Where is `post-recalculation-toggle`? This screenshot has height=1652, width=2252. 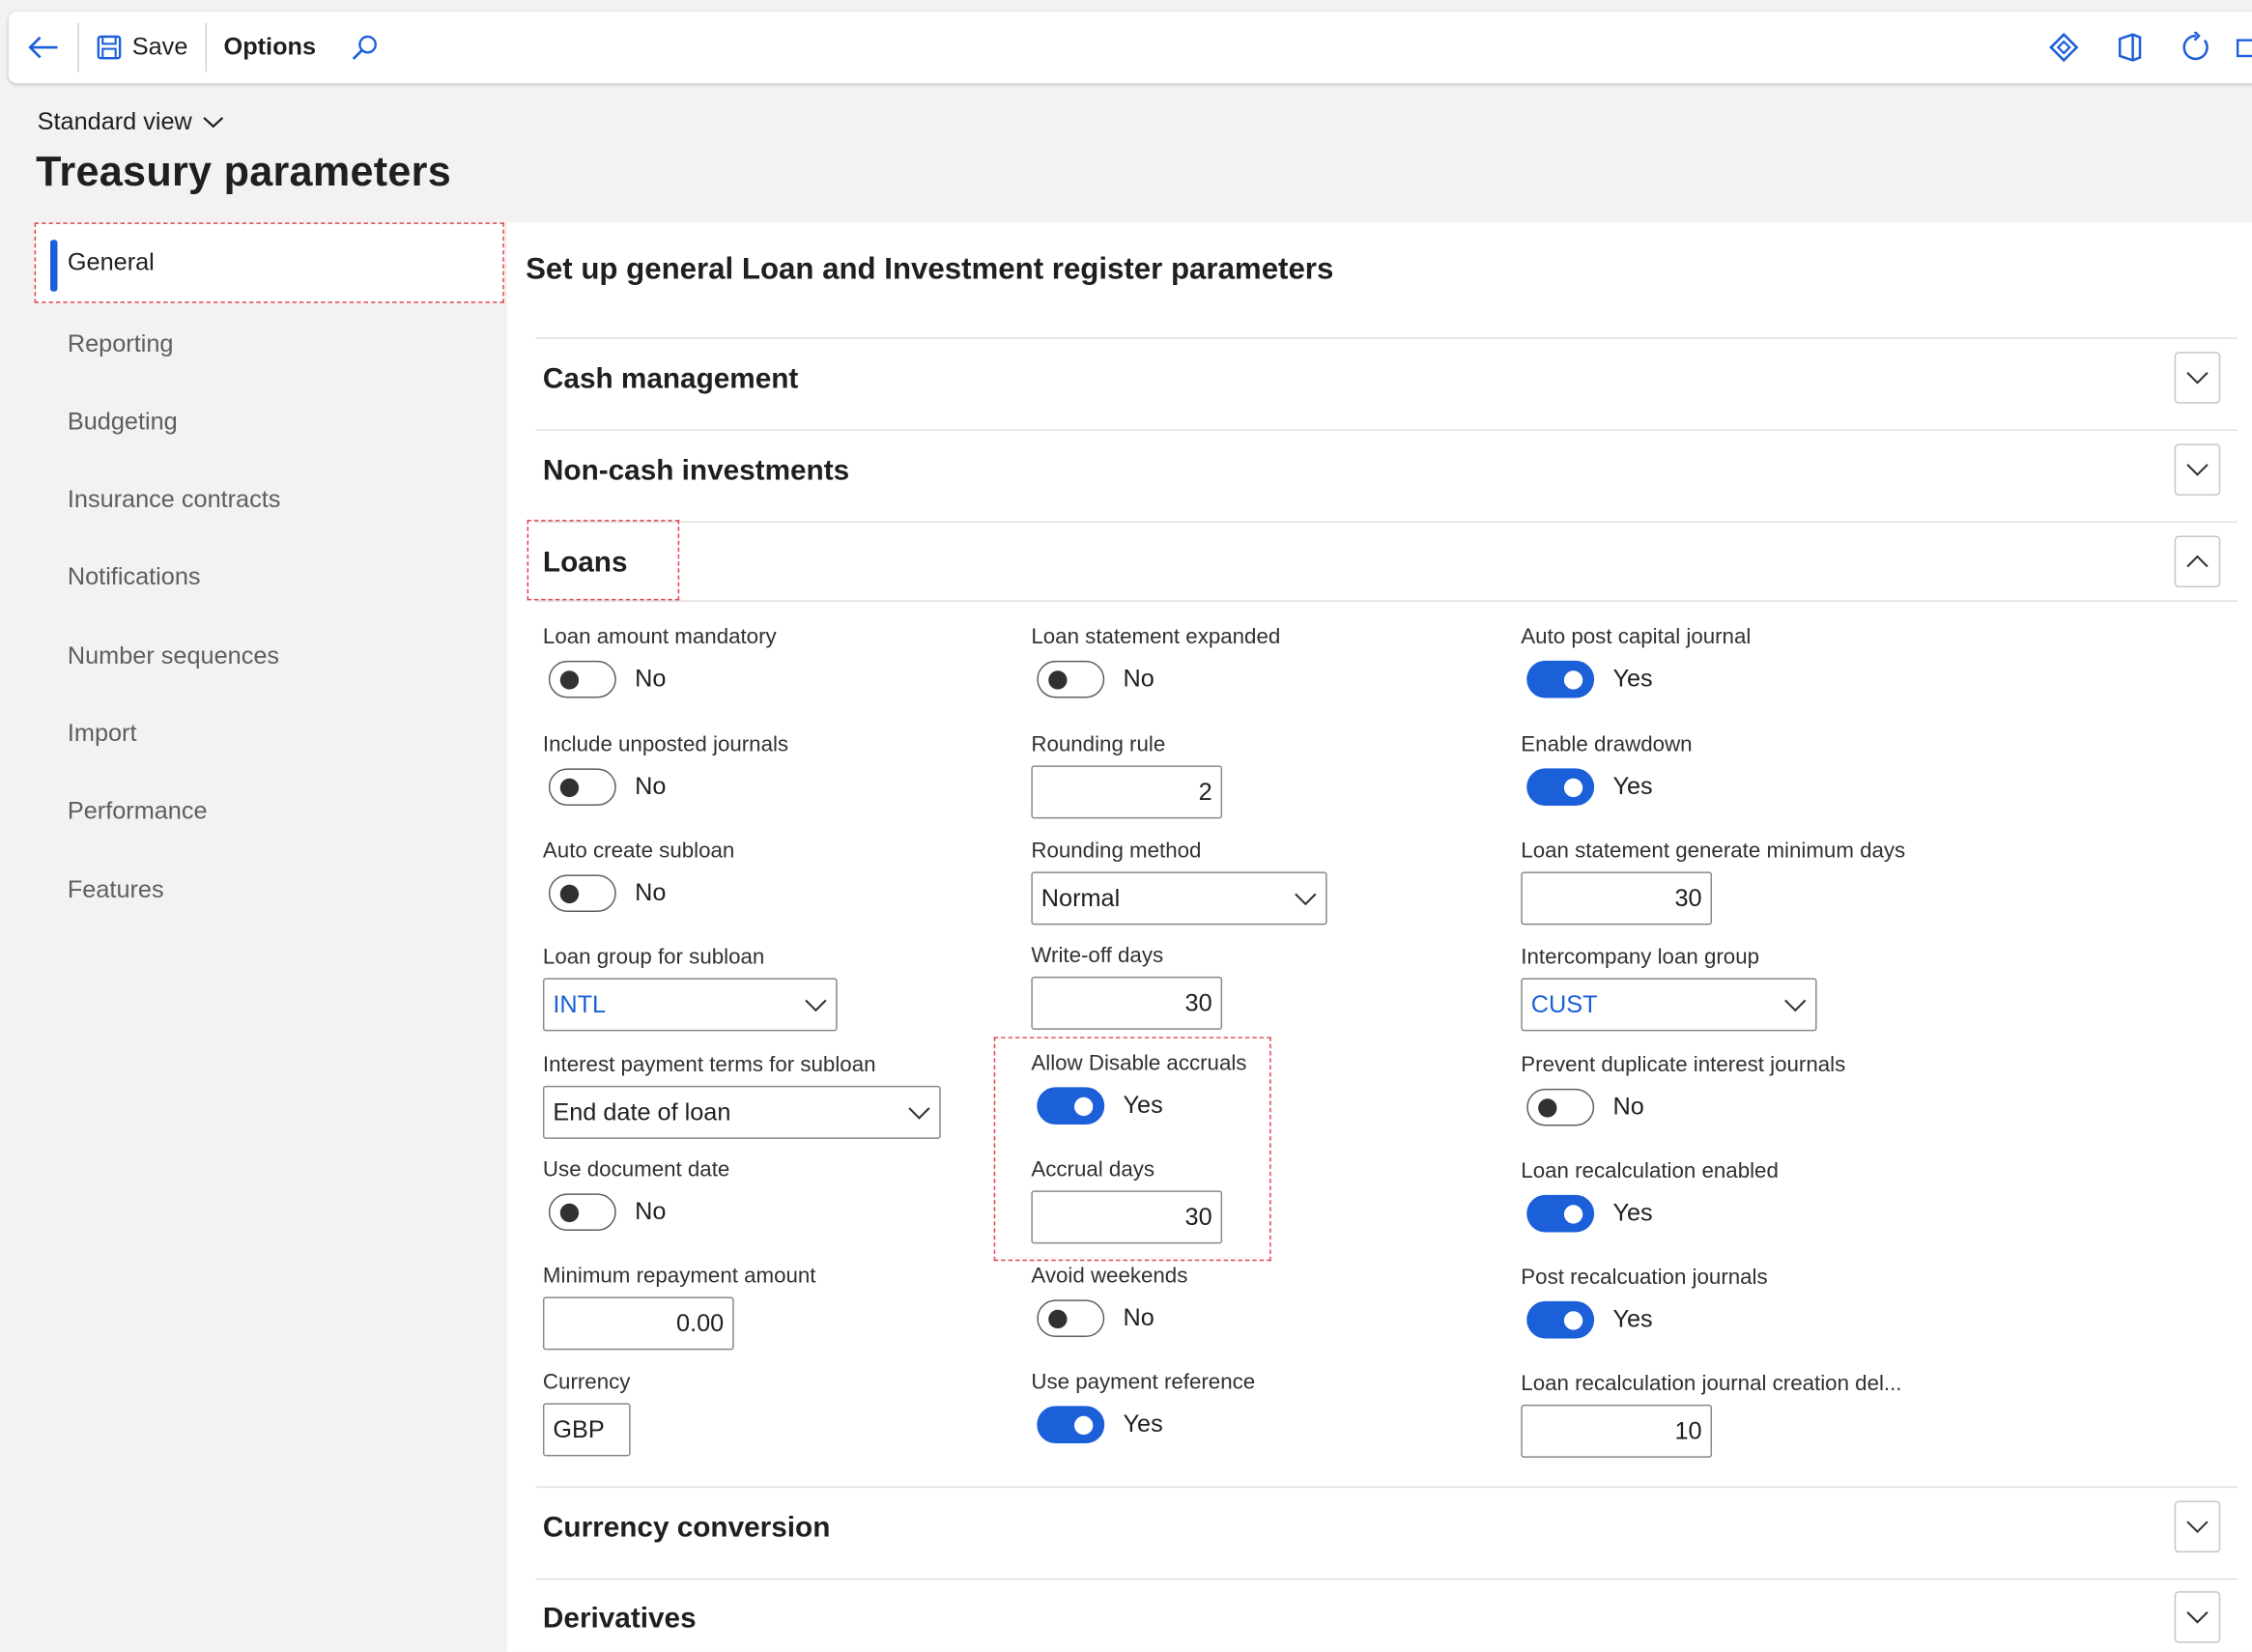 post-recalculation-toggle is located at coordinates (1561, 1319).